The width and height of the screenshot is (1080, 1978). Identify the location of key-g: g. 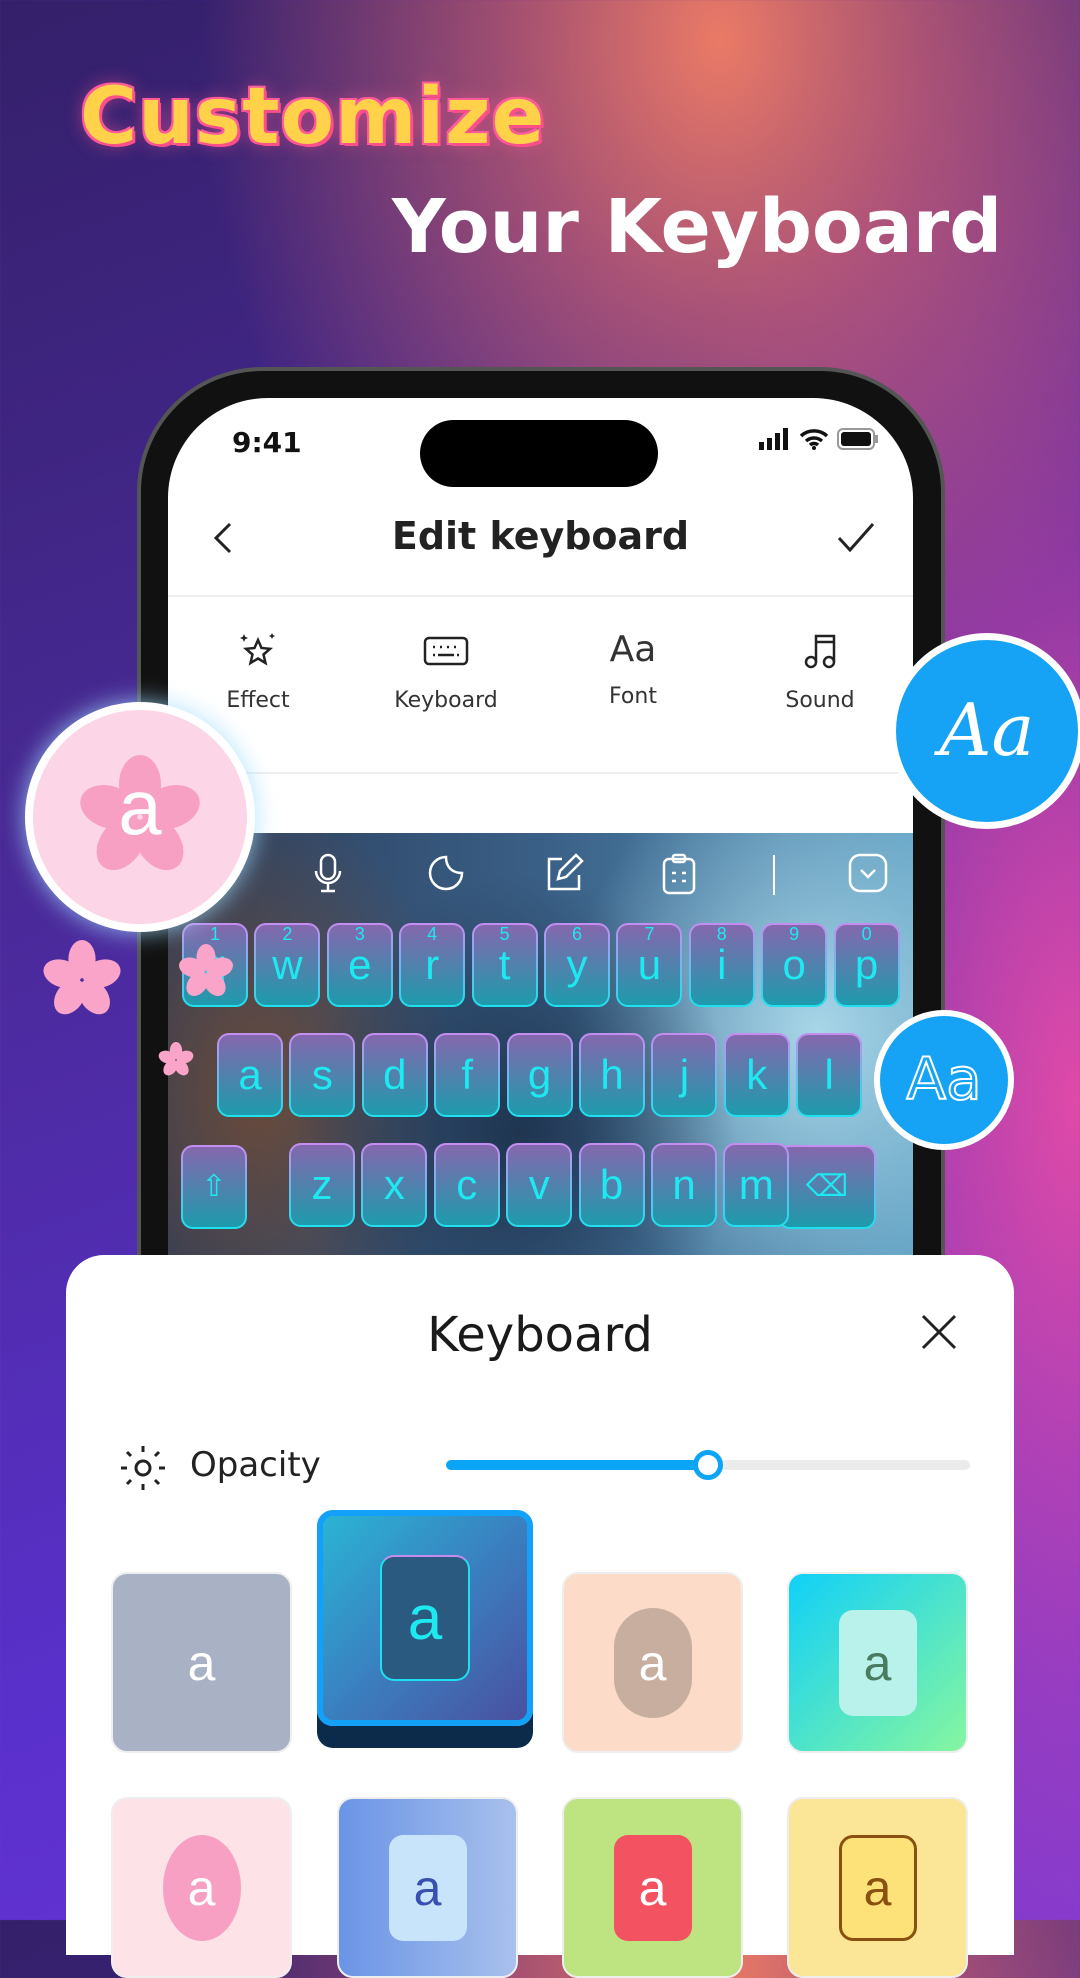
(540, 1075).